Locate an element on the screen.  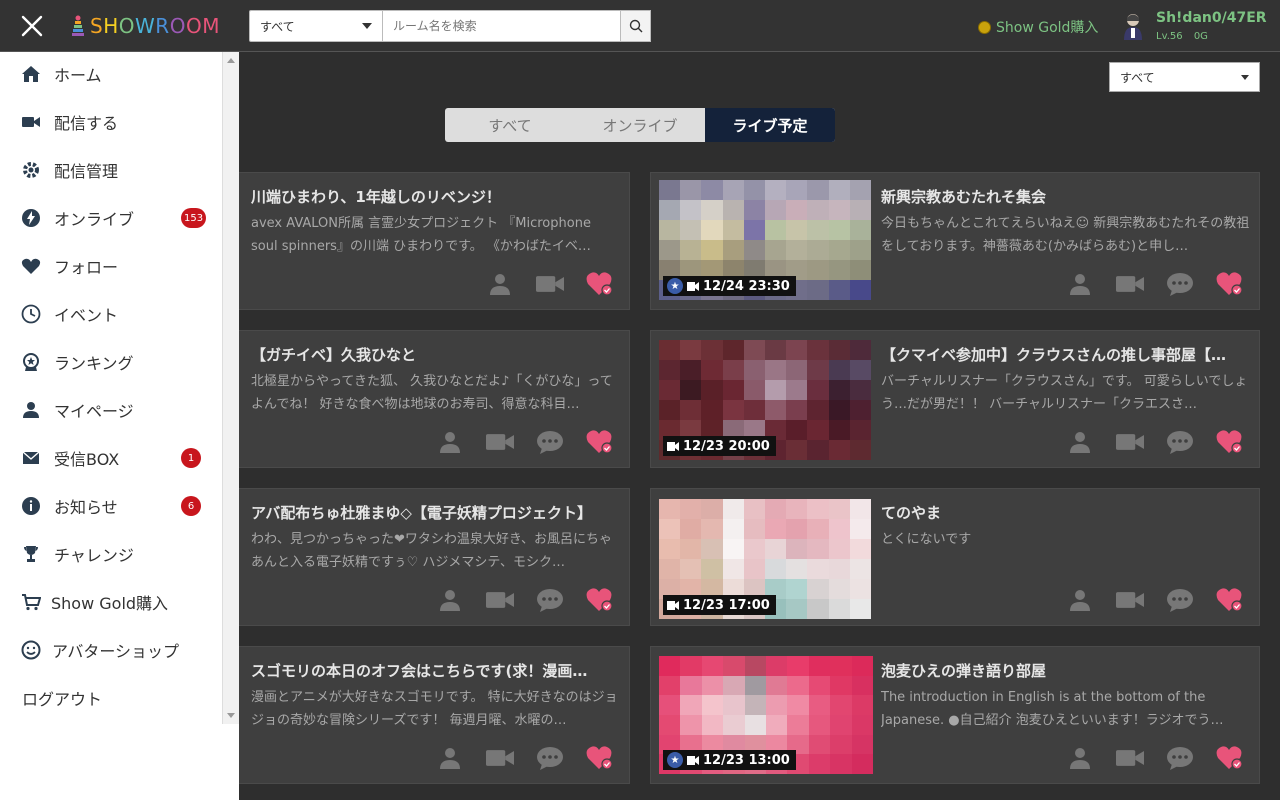
room-title: 新興宗教あむたれそ集会 is located at coordinates (1066, 196).